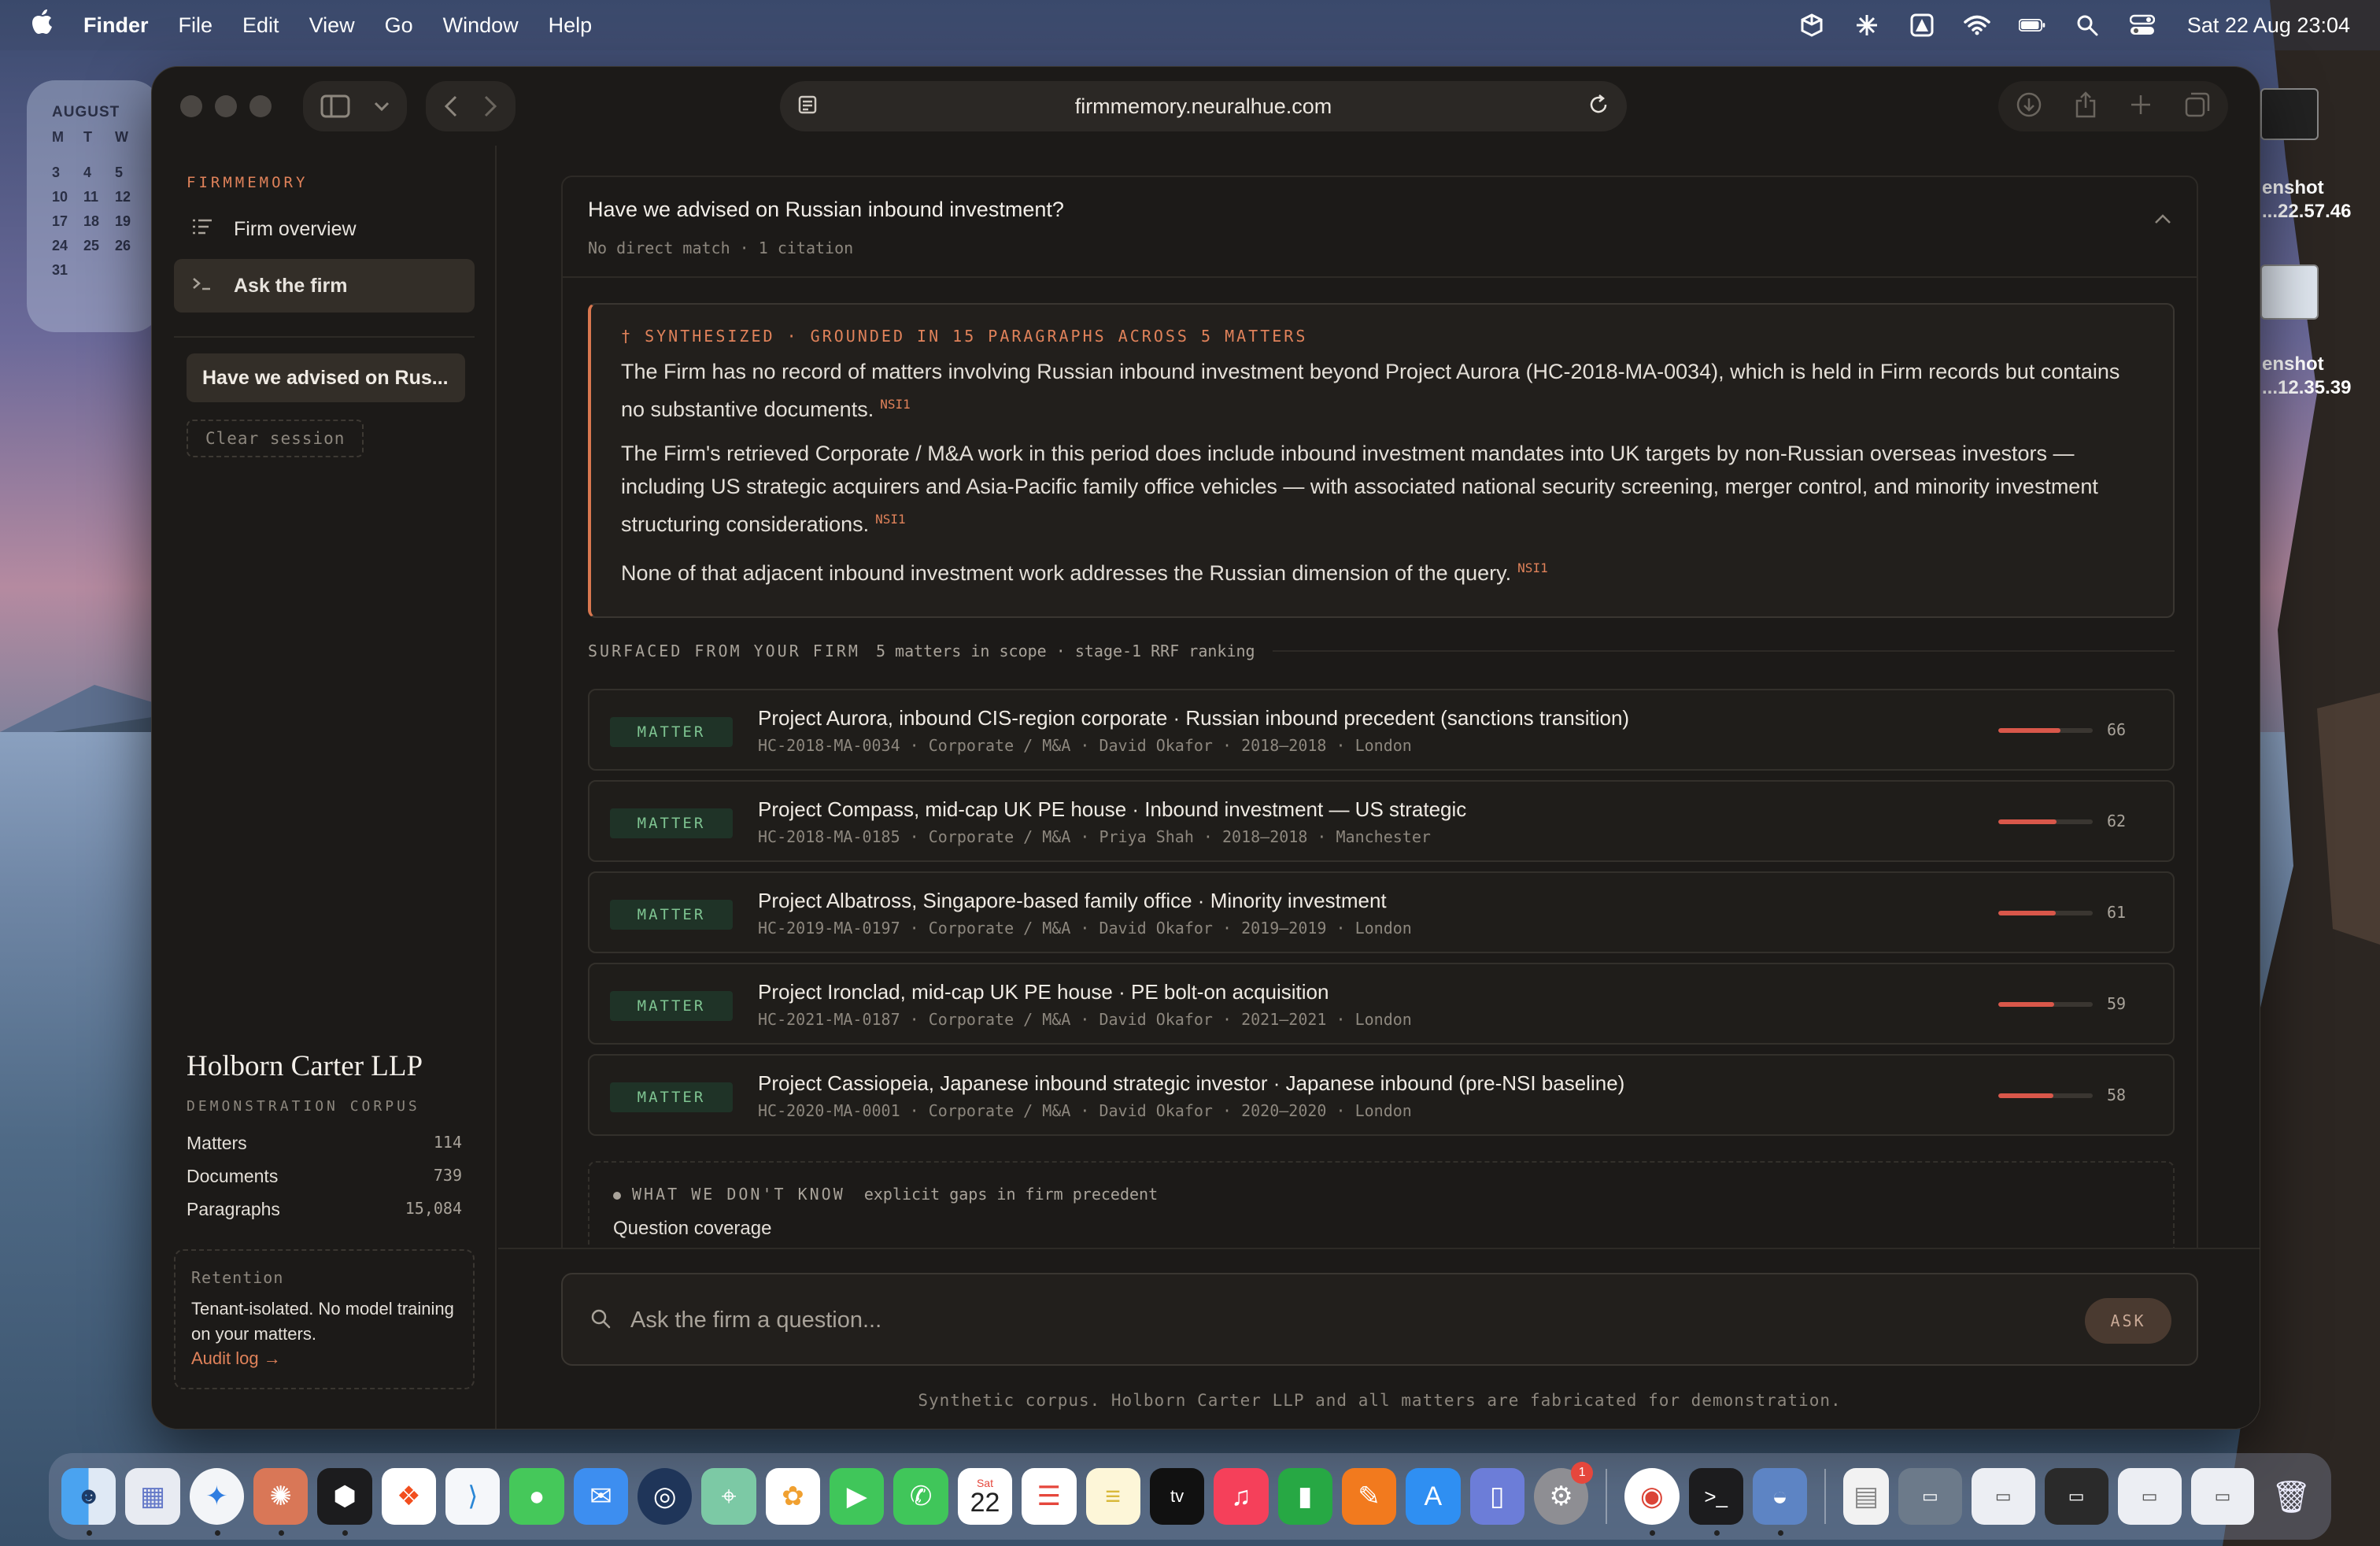 The width and height of the screenshot is (2380, 1546). What do you see at coordinates (2291, 1496) in the screenshot?
I see `trash-dock-icon: 🗑` at bounding box center [2291, 1496].